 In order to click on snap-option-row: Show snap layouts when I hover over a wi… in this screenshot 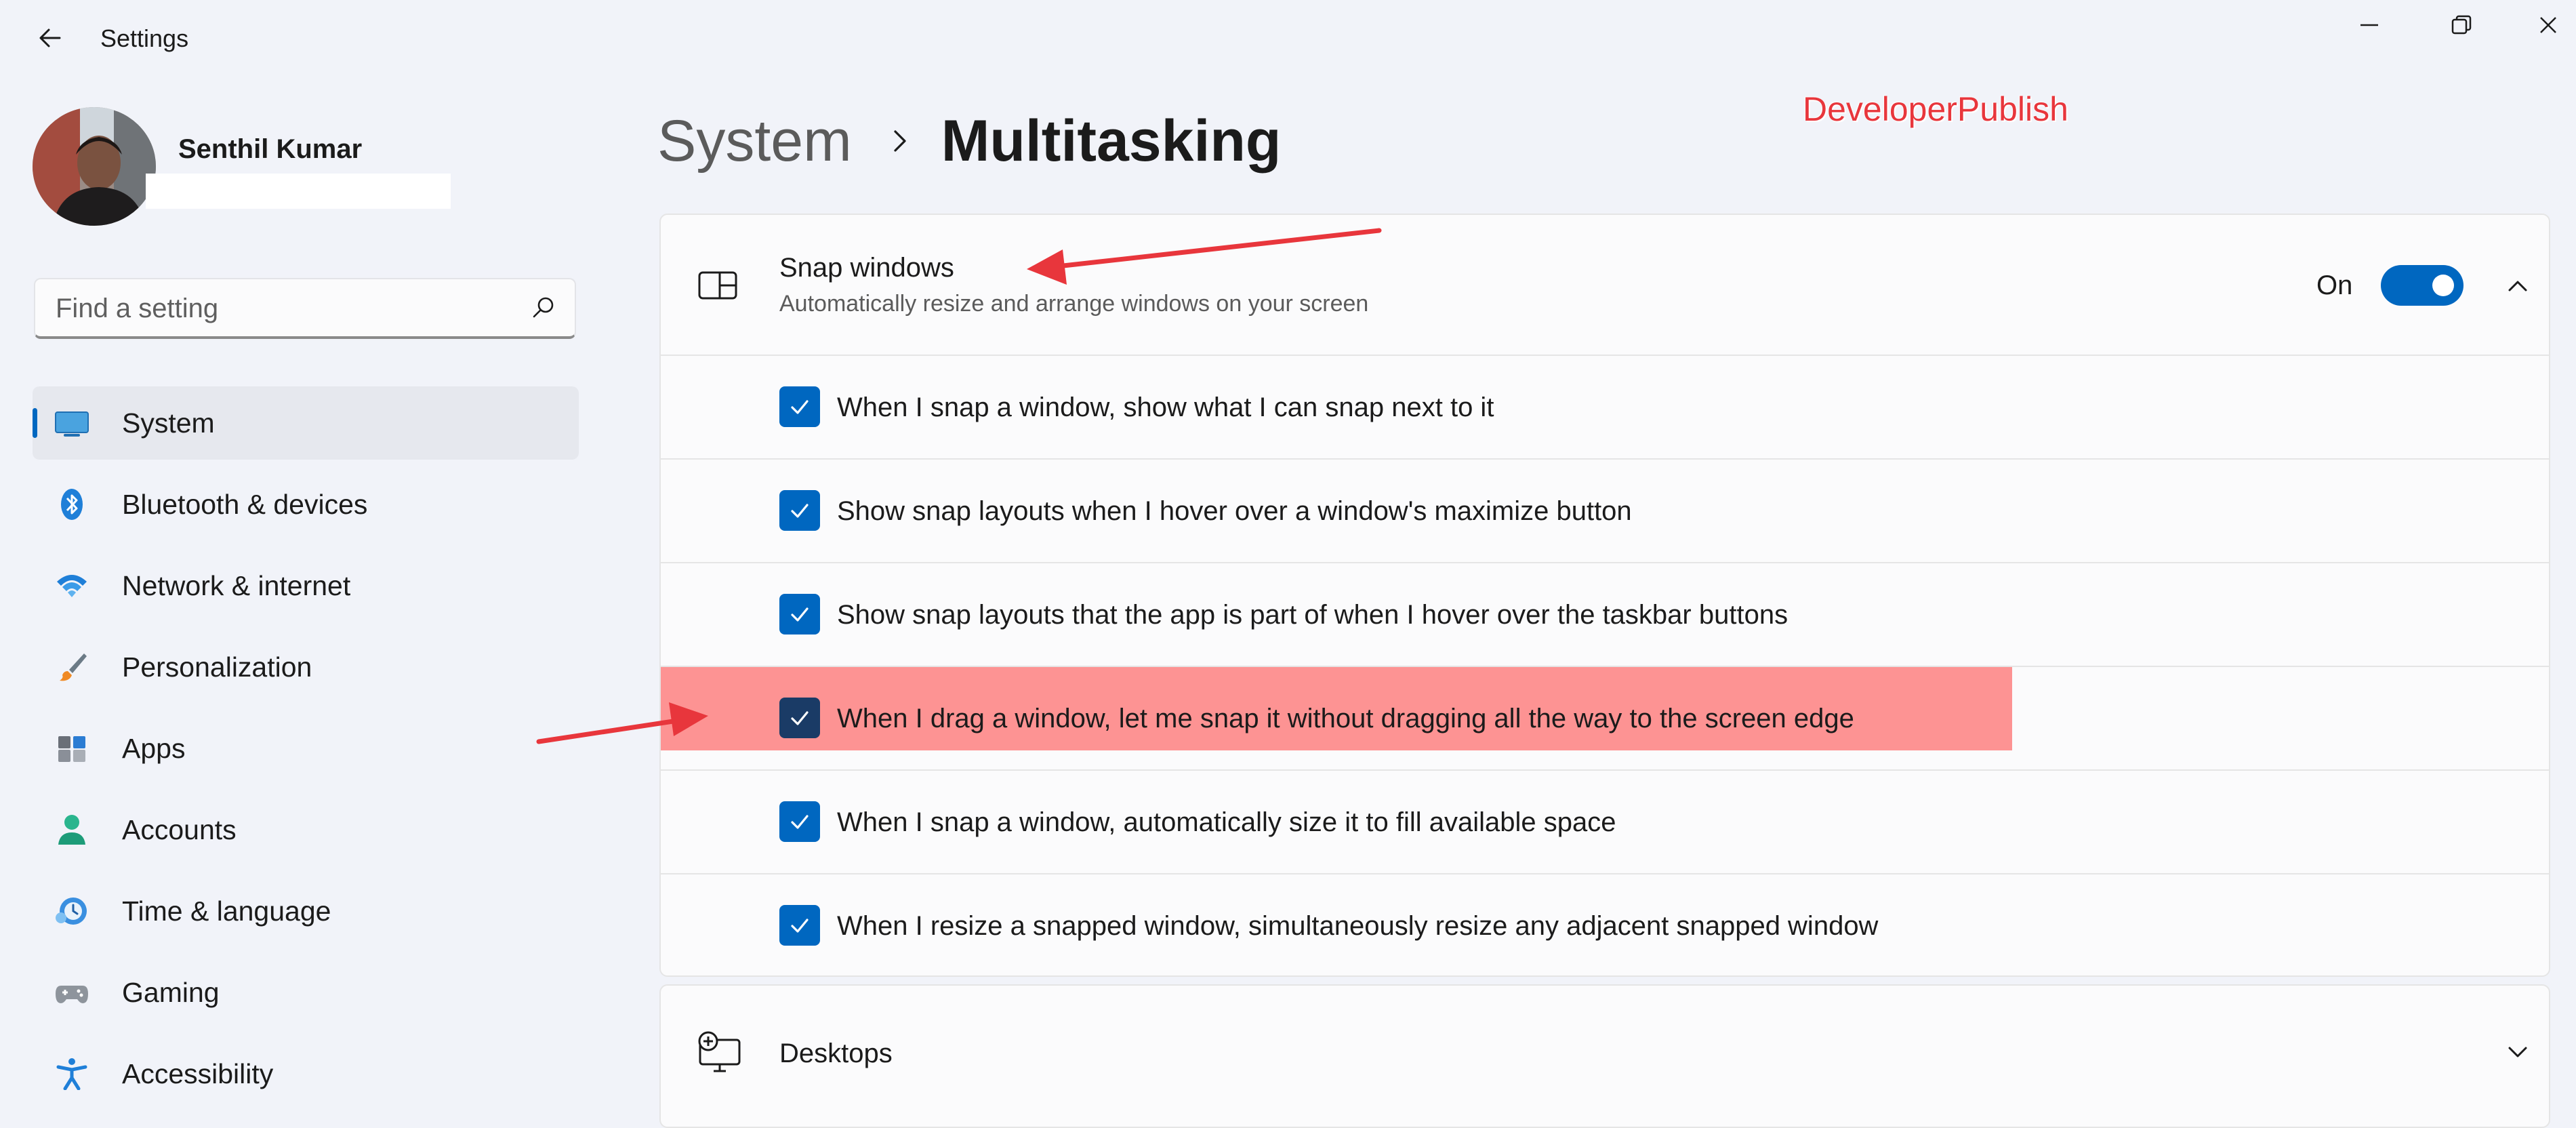, I will do `click(1605, 511)`.